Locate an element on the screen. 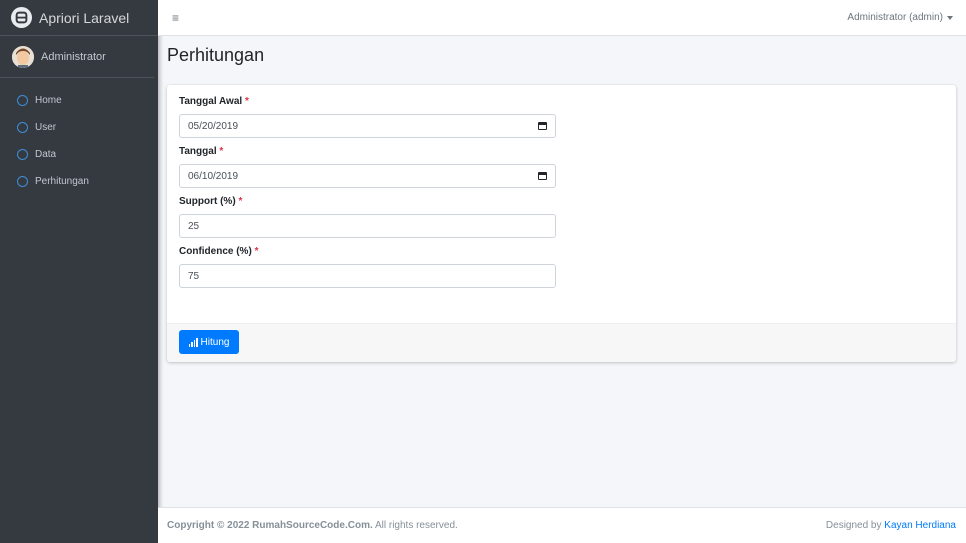  avatar is located at coordinates (23, 56).